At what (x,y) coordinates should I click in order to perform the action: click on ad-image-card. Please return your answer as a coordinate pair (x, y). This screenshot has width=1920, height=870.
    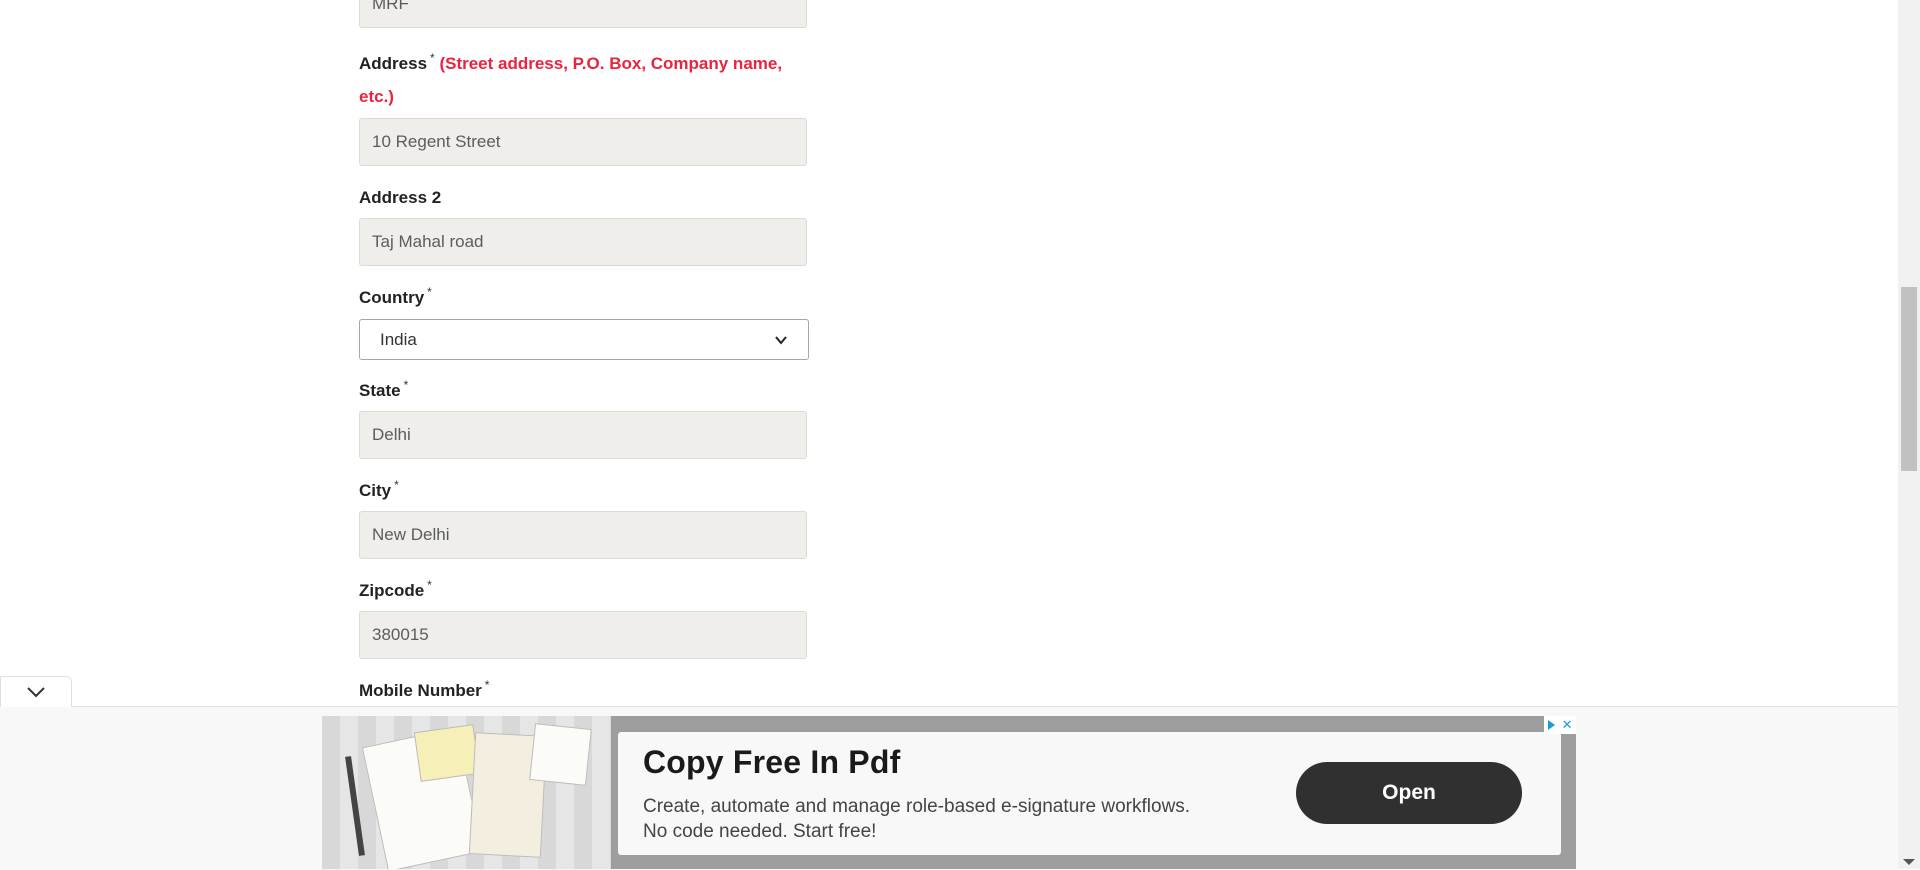
    Looking at the image, I should click on (560, 754).